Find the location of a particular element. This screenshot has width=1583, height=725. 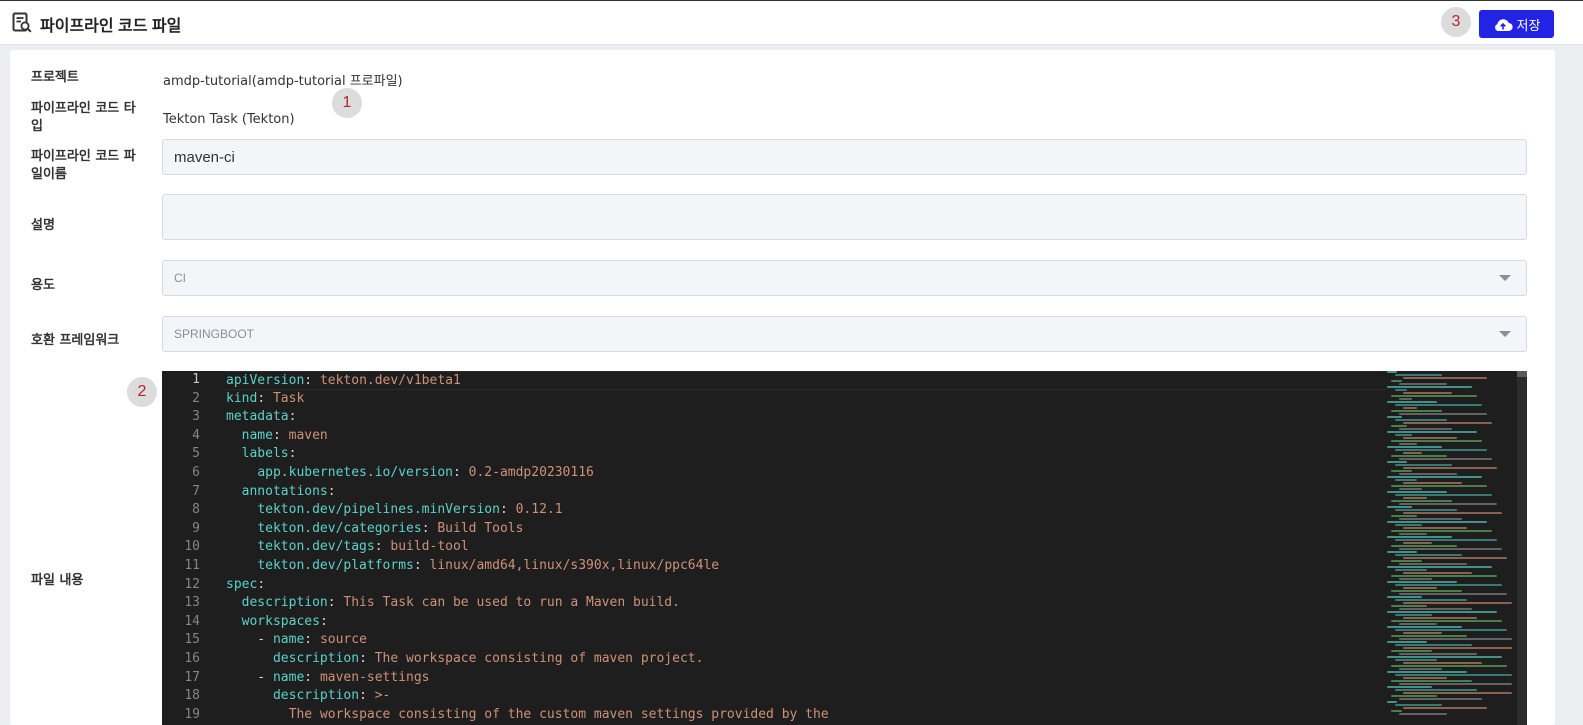

document-search-icon is located at coordinates (22, 22).